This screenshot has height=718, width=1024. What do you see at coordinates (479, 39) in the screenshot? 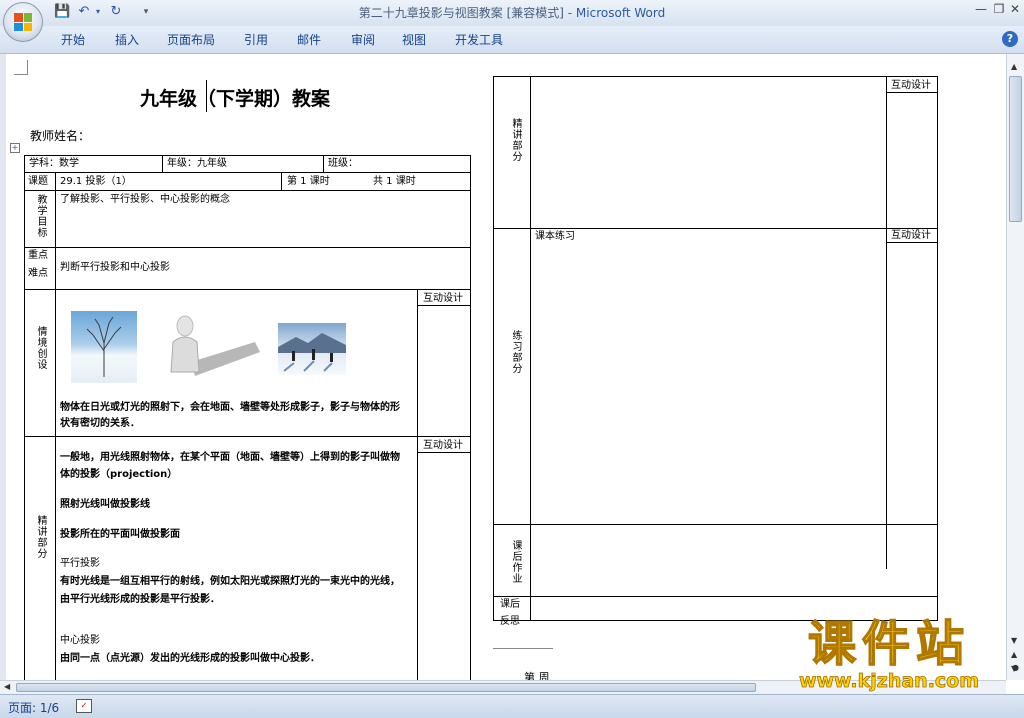
I see `tab-developer: 开发工具` at bounding box center [479, 39].